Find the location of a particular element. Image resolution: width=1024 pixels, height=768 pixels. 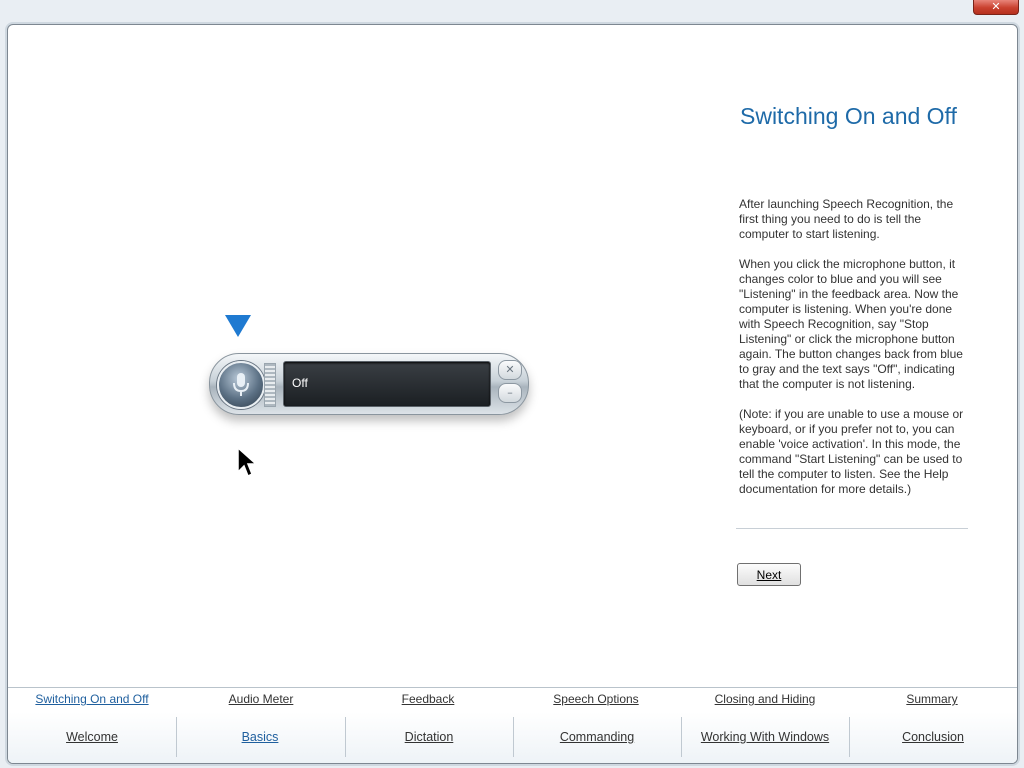

mouse-cursor-icon is located at coordinates (247, 462).